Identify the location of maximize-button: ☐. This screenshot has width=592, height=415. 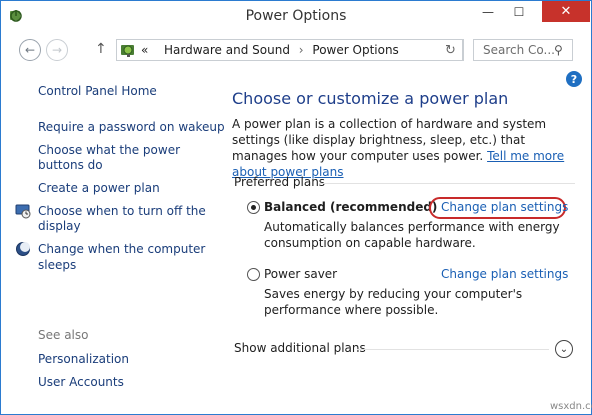
(519, 11).